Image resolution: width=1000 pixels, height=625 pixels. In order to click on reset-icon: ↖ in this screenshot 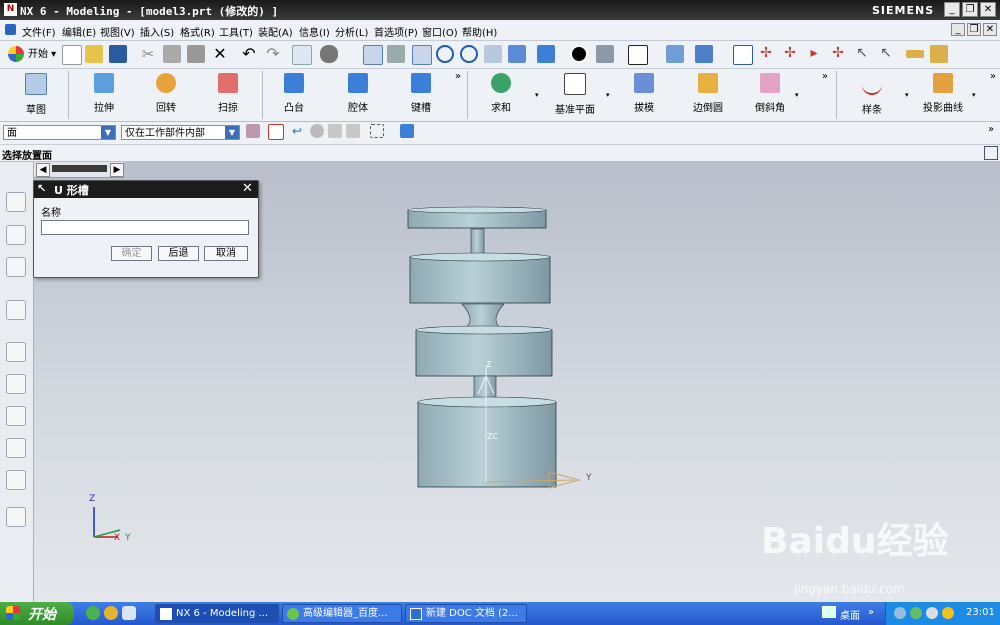, I will do `click(41, 188)`.